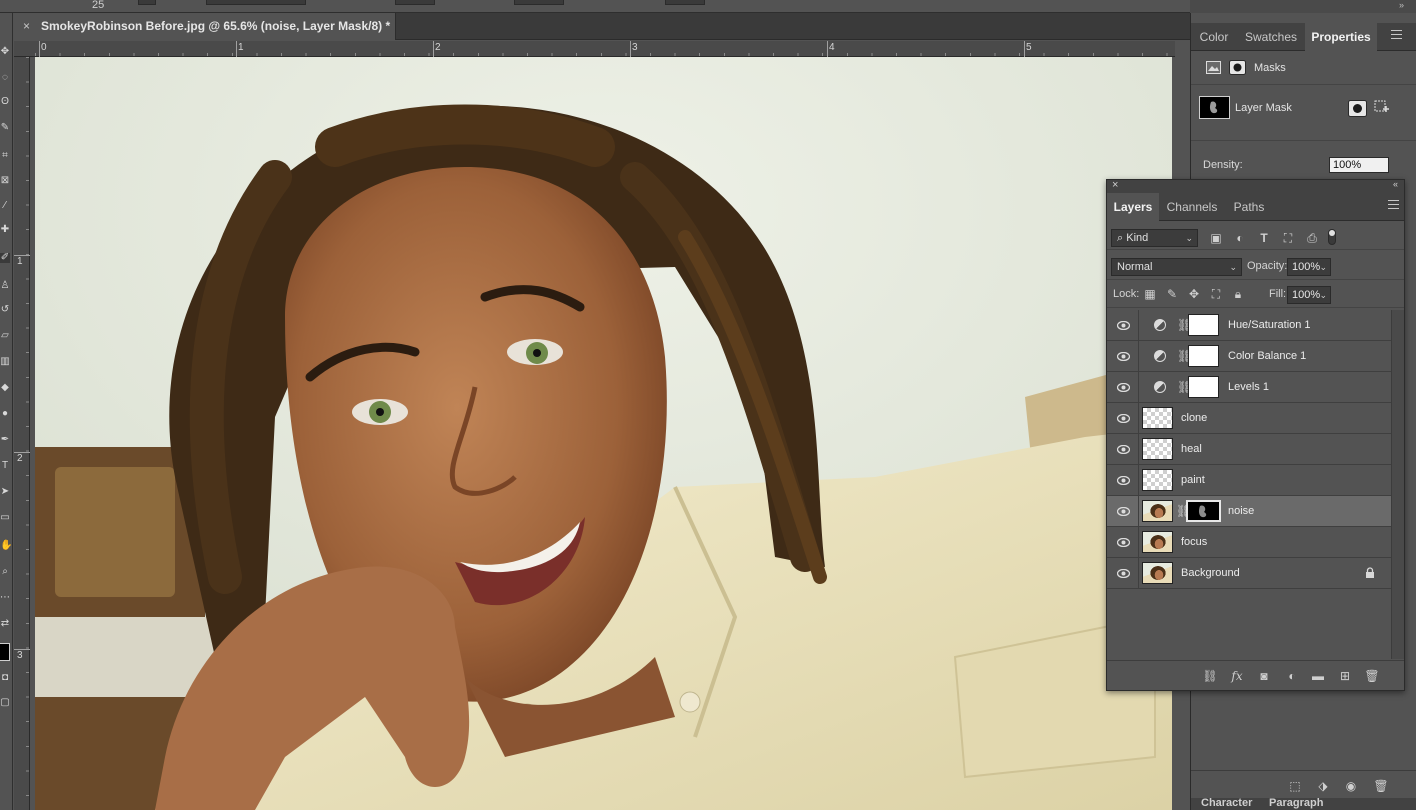 The image size is (1416, 810). I want to click on smoothing-field, so click(685, 2).